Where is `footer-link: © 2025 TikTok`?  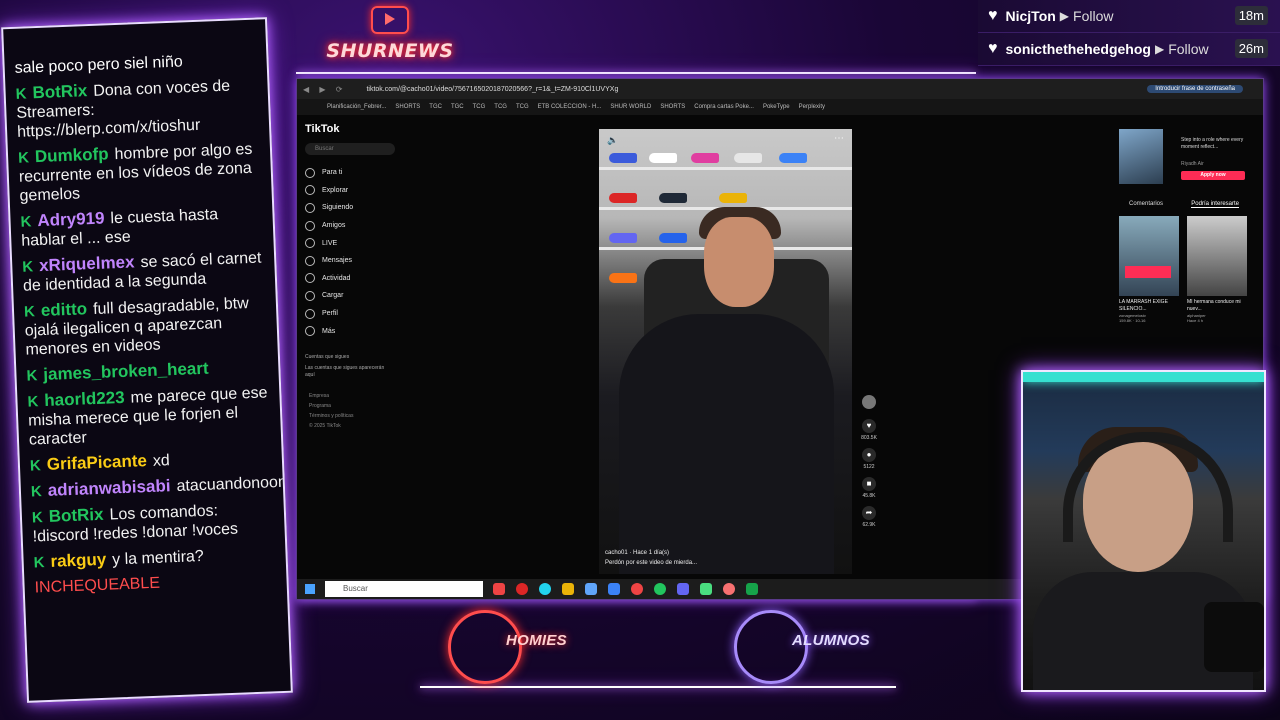
footer-link: © 2025 TikTok is located at coordinates (352, 426).